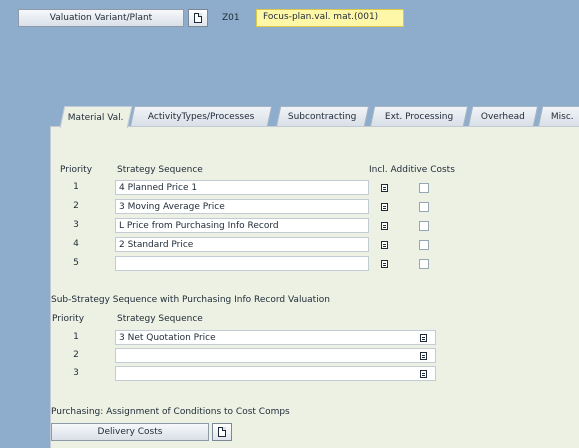 Image resolution: width=579 pixels, height=448 pixels. What do you see at coordinates (160, 170) in the screenshot?
I see `strategy-sequence-header: Strategy Sequence` at bounding box center [160, 170].